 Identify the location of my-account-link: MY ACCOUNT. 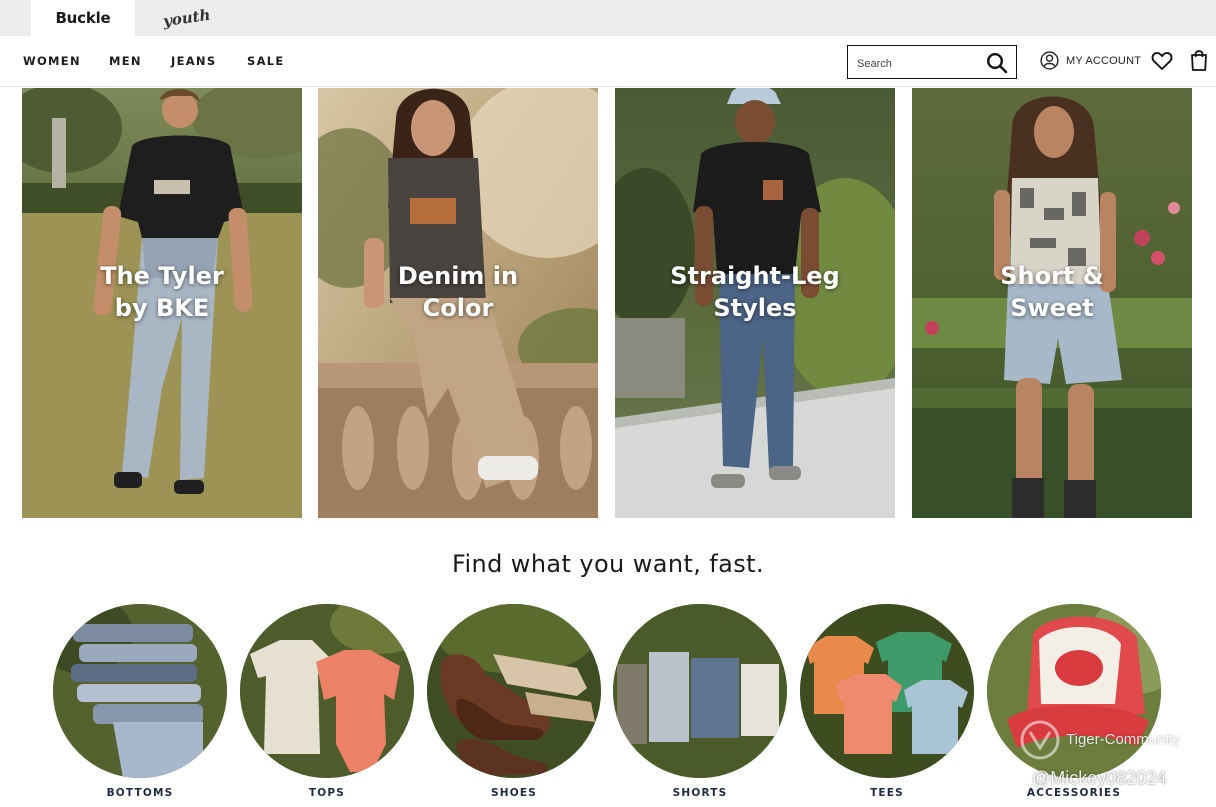
(1090, 60).